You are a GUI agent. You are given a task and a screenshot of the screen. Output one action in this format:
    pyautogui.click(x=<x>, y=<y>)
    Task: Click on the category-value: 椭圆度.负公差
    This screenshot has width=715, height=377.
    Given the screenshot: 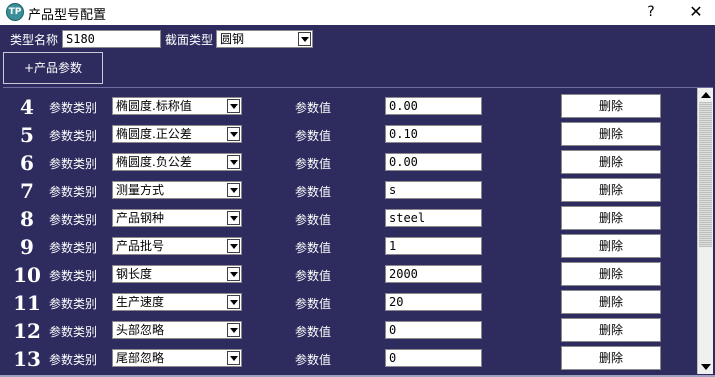 What is the action you would take?
    pyautogui.click(x=154, y=162)
    